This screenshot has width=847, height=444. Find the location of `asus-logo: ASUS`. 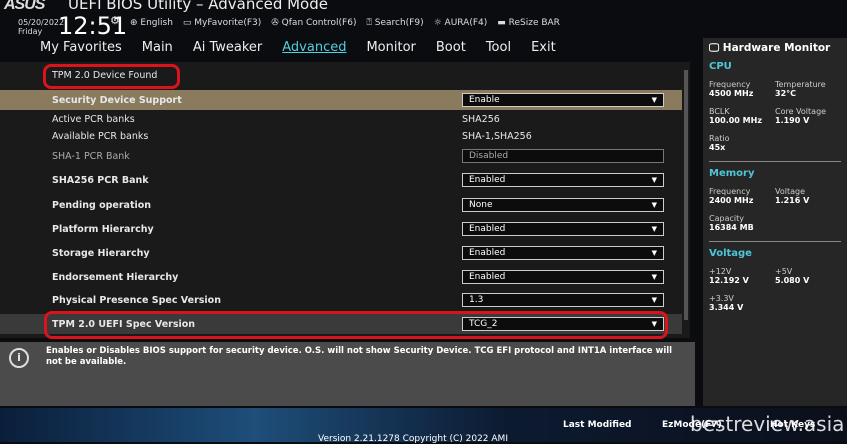

asus-logo: ASUS is located at coordinates (24, 6).